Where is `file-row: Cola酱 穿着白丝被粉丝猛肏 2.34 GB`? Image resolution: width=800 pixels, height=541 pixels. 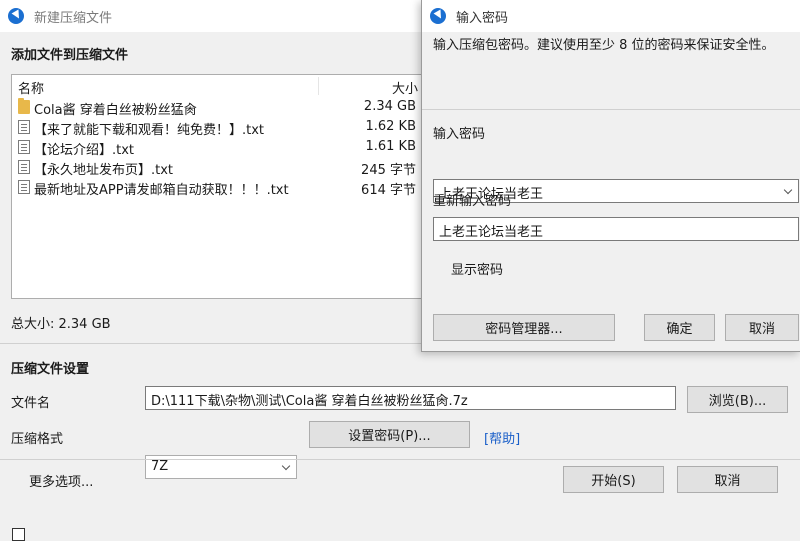
file-row: Cola酱 穿着白丝被粉丝猛肏 2.34 GB is located at coordinates (222, 107).